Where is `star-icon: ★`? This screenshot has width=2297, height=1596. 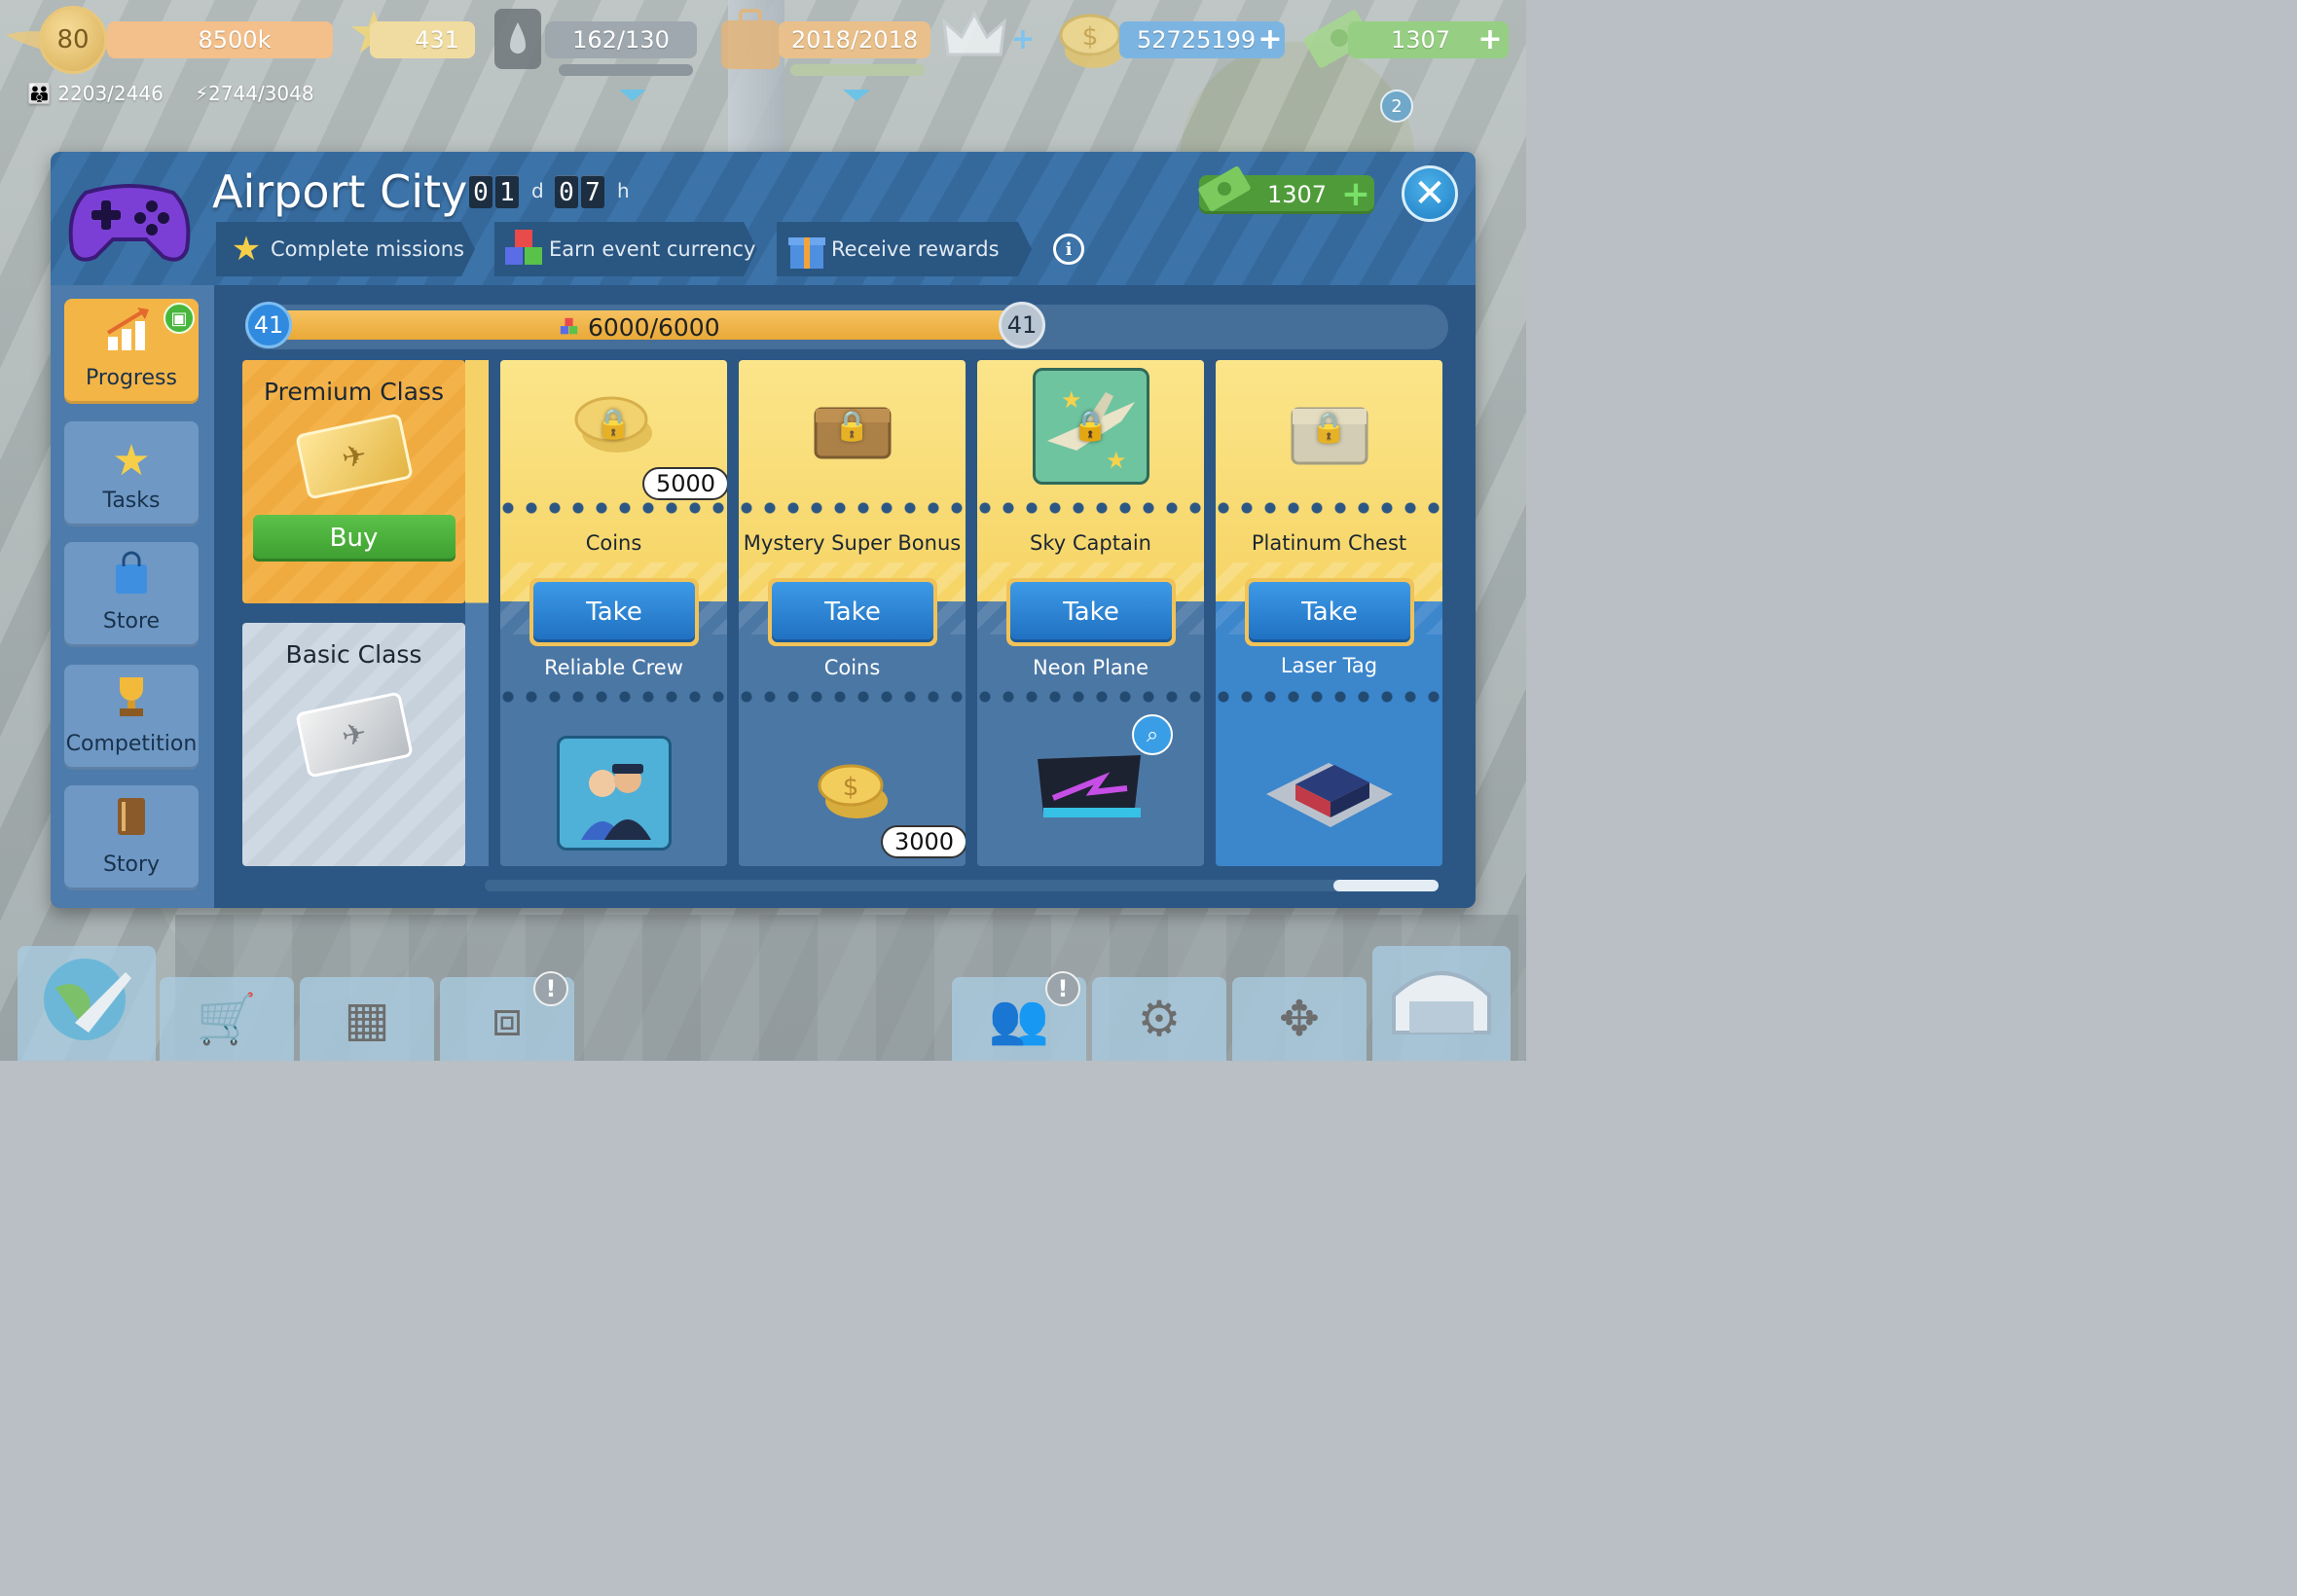 star-icon: ★ is located at coordinates (131, 461).